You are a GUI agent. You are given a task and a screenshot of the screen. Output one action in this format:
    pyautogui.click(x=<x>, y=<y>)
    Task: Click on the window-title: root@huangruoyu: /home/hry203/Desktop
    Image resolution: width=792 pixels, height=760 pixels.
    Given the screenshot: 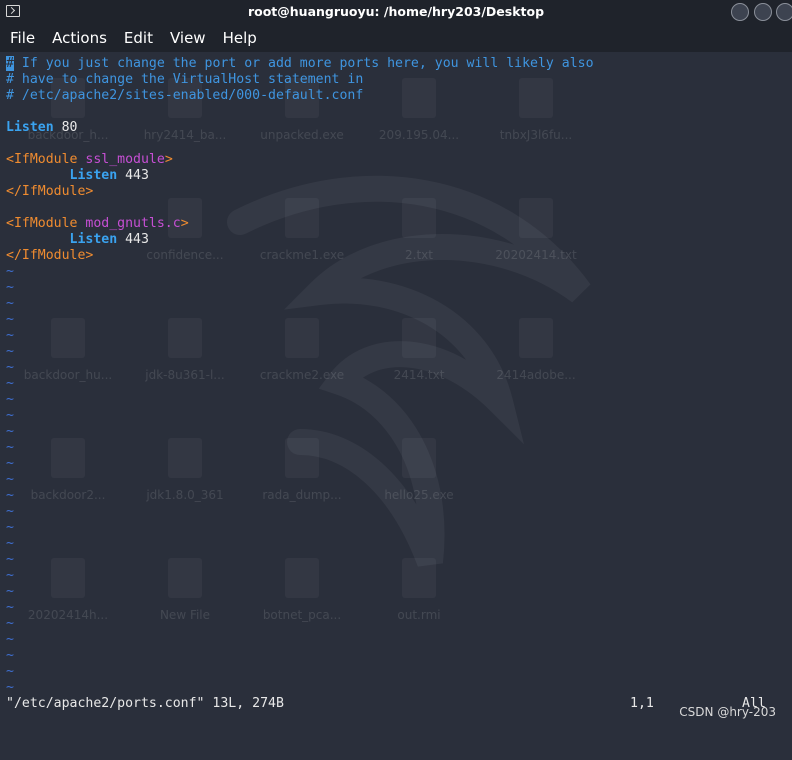 What is the action you would take?
    pyautogui.click(x=396, y=11)
    